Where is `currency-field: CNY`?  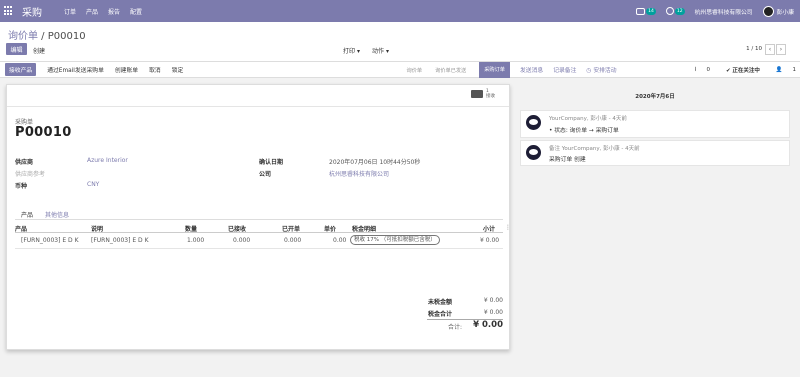
currency-field: CNY is located at coordinates (93, 184).